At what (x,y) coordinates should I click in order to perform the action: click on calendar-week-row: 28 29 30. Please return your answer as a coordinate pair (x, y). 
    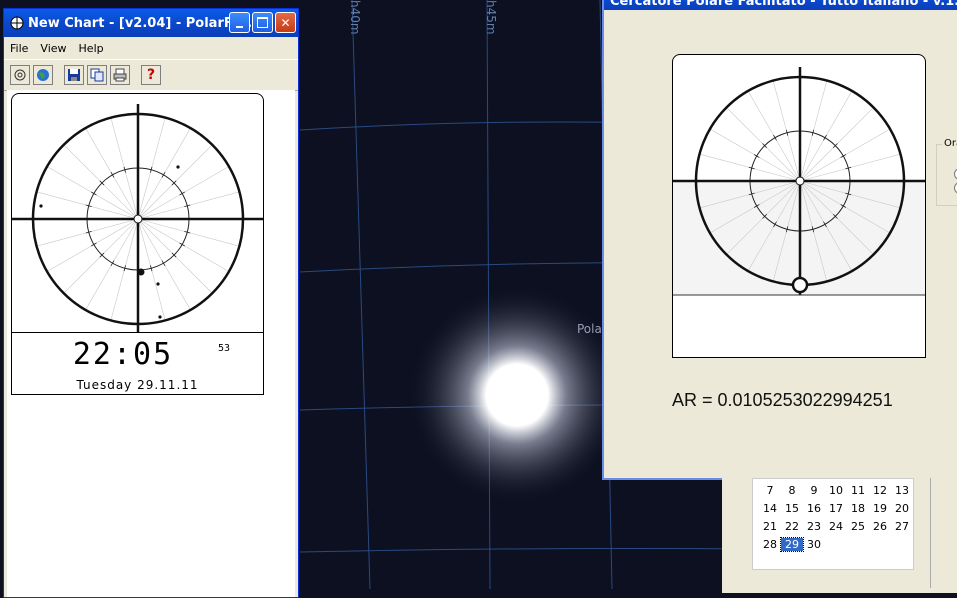
    Looking at the image, I should click on (836, 544).